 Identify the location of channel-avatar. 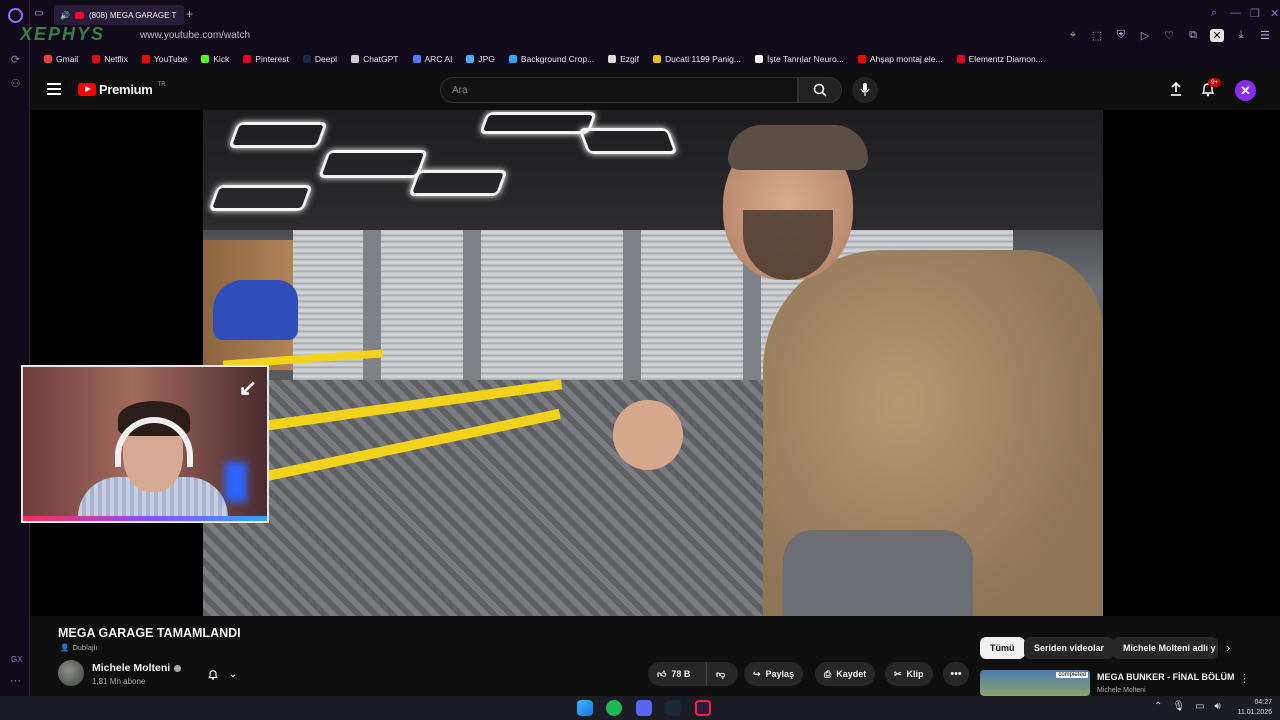
(71, 673).